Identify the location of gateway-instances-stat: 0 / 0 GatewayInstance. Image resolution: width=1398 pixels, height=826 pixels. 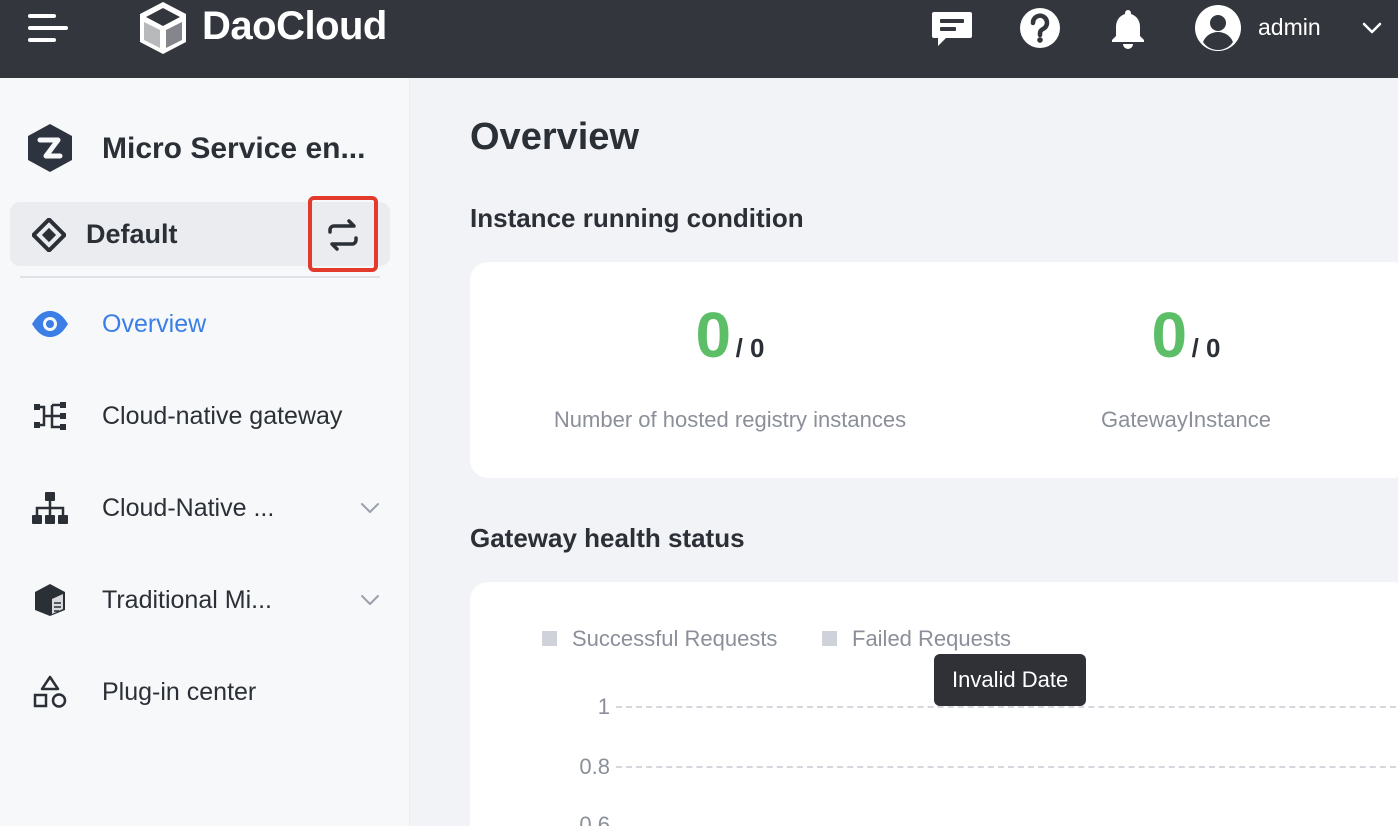
(1177, 367).